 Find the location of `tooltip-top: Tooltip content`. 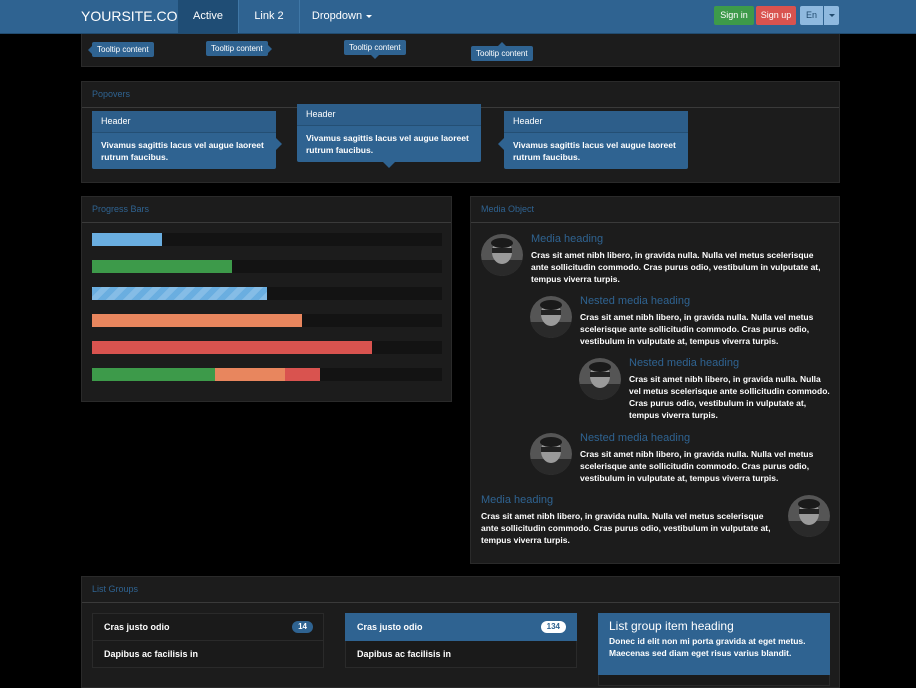

tooltip-top: Tooltip content is located at coordinates (502, 51).